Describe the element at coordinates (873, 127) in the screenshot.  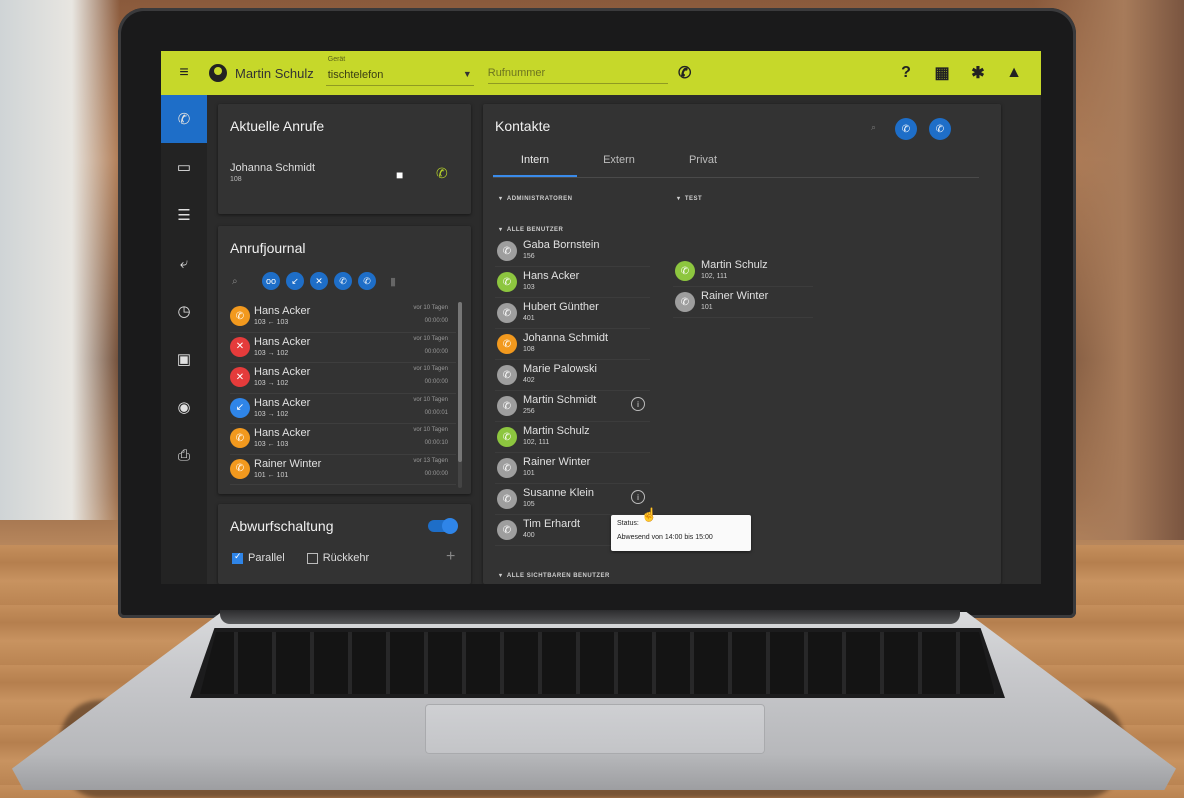
I see `contacts-search-icon: ⌕` at that location.